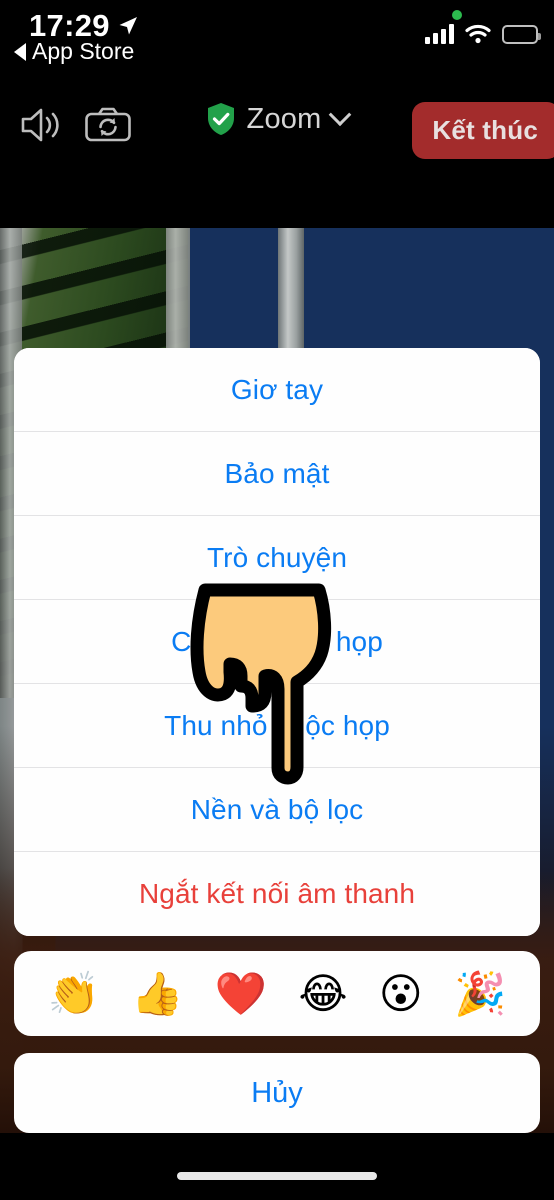 The image size is (554, 1200). Describe the element at coordinates (340, 115) in the screenshot. I see `chevron-down-icon` at that location.